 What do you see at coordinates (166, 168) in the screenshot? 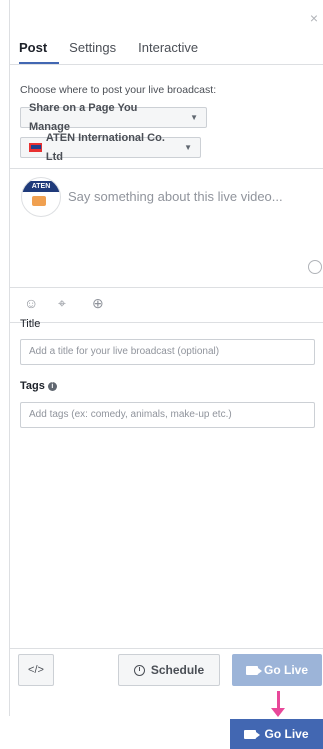
I see `composer-divider` at bounding box center [166, 168].